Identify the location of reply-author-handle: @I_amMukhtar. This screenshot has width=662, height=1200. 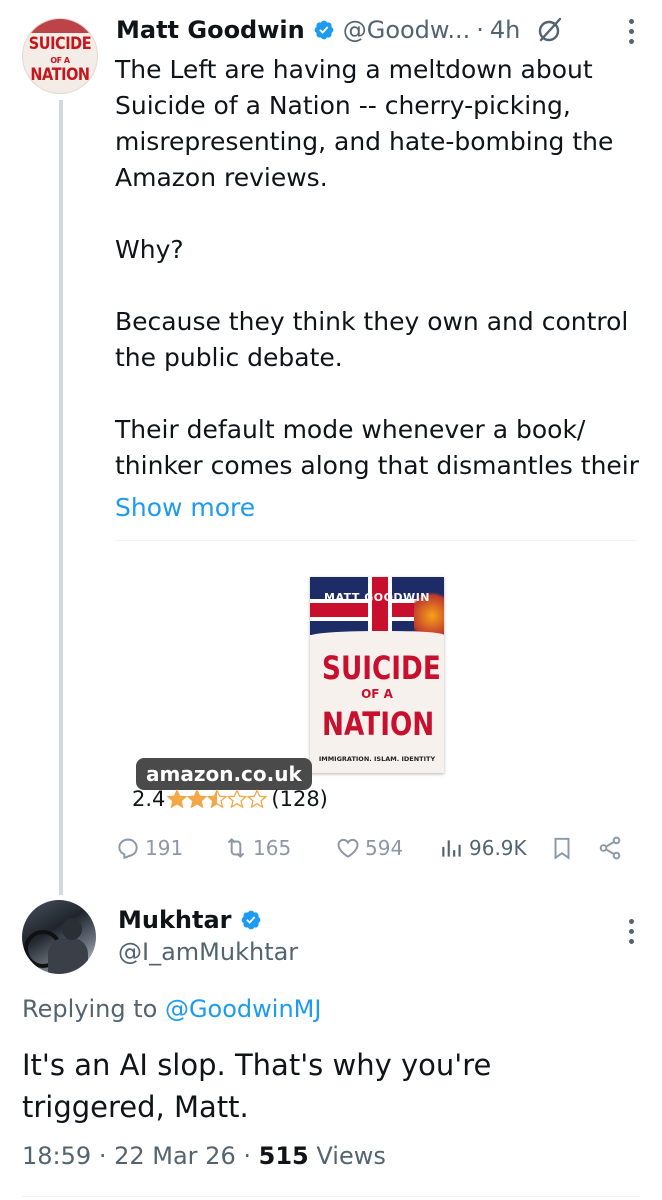
(208, 952).